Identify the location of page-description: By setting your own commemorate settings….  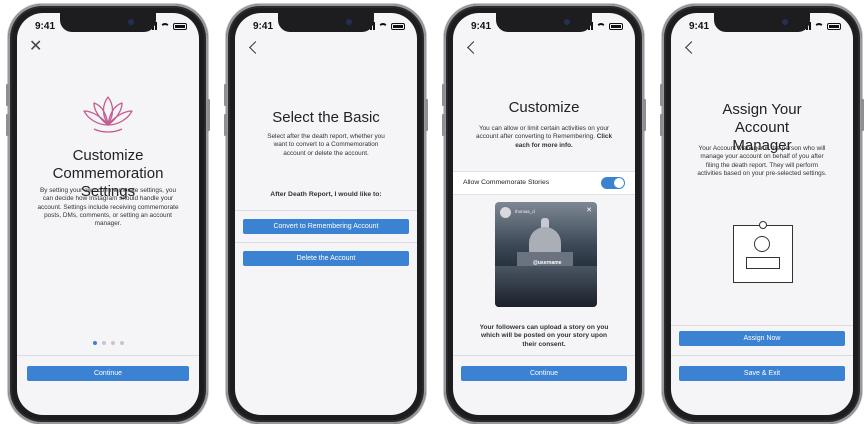
(108, 207).